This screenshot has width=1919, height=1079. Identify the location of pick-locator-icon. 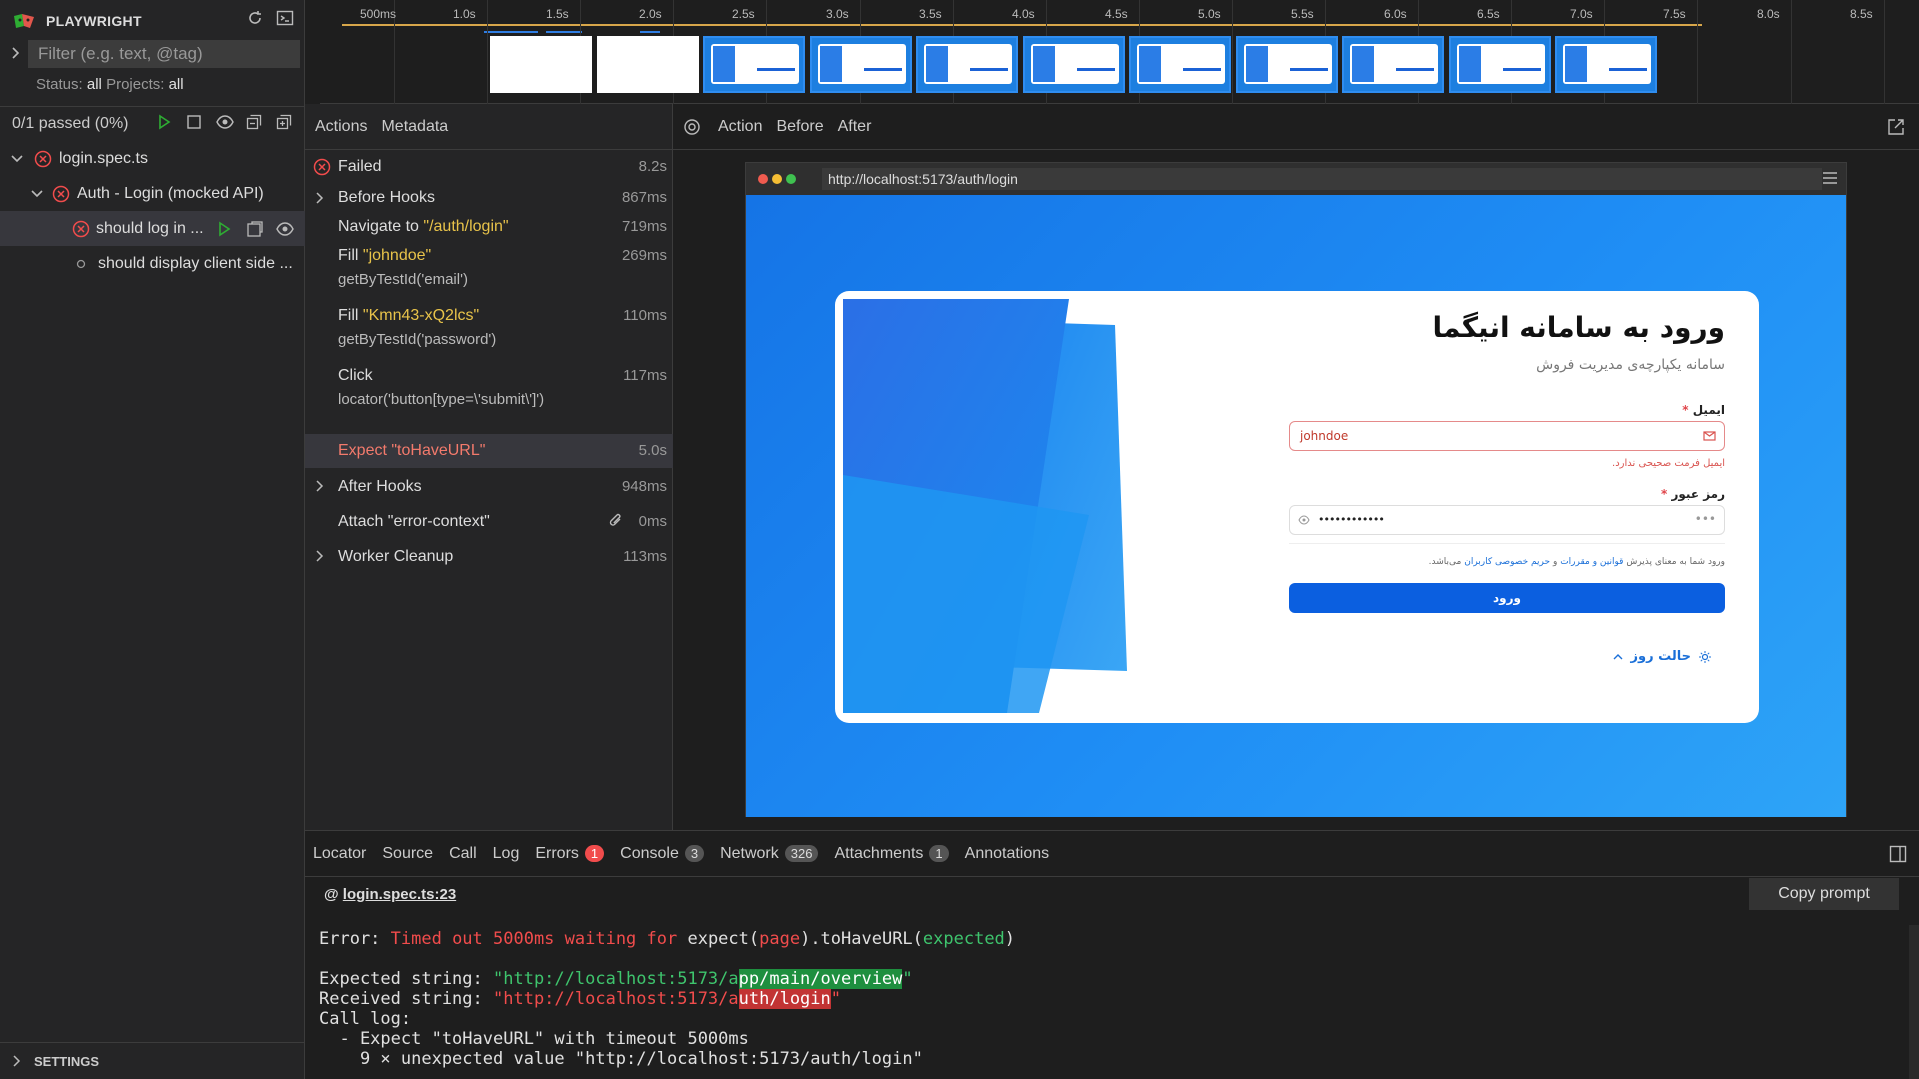
(692, 127).